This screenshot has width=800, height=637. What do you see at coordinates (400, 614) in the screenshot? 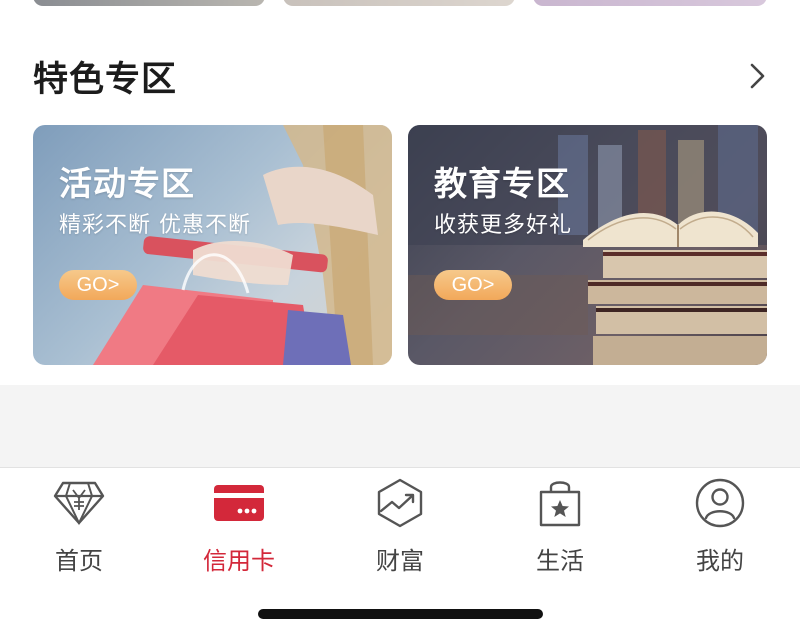
I see `home-indicator` at bounding box center [400, 614].